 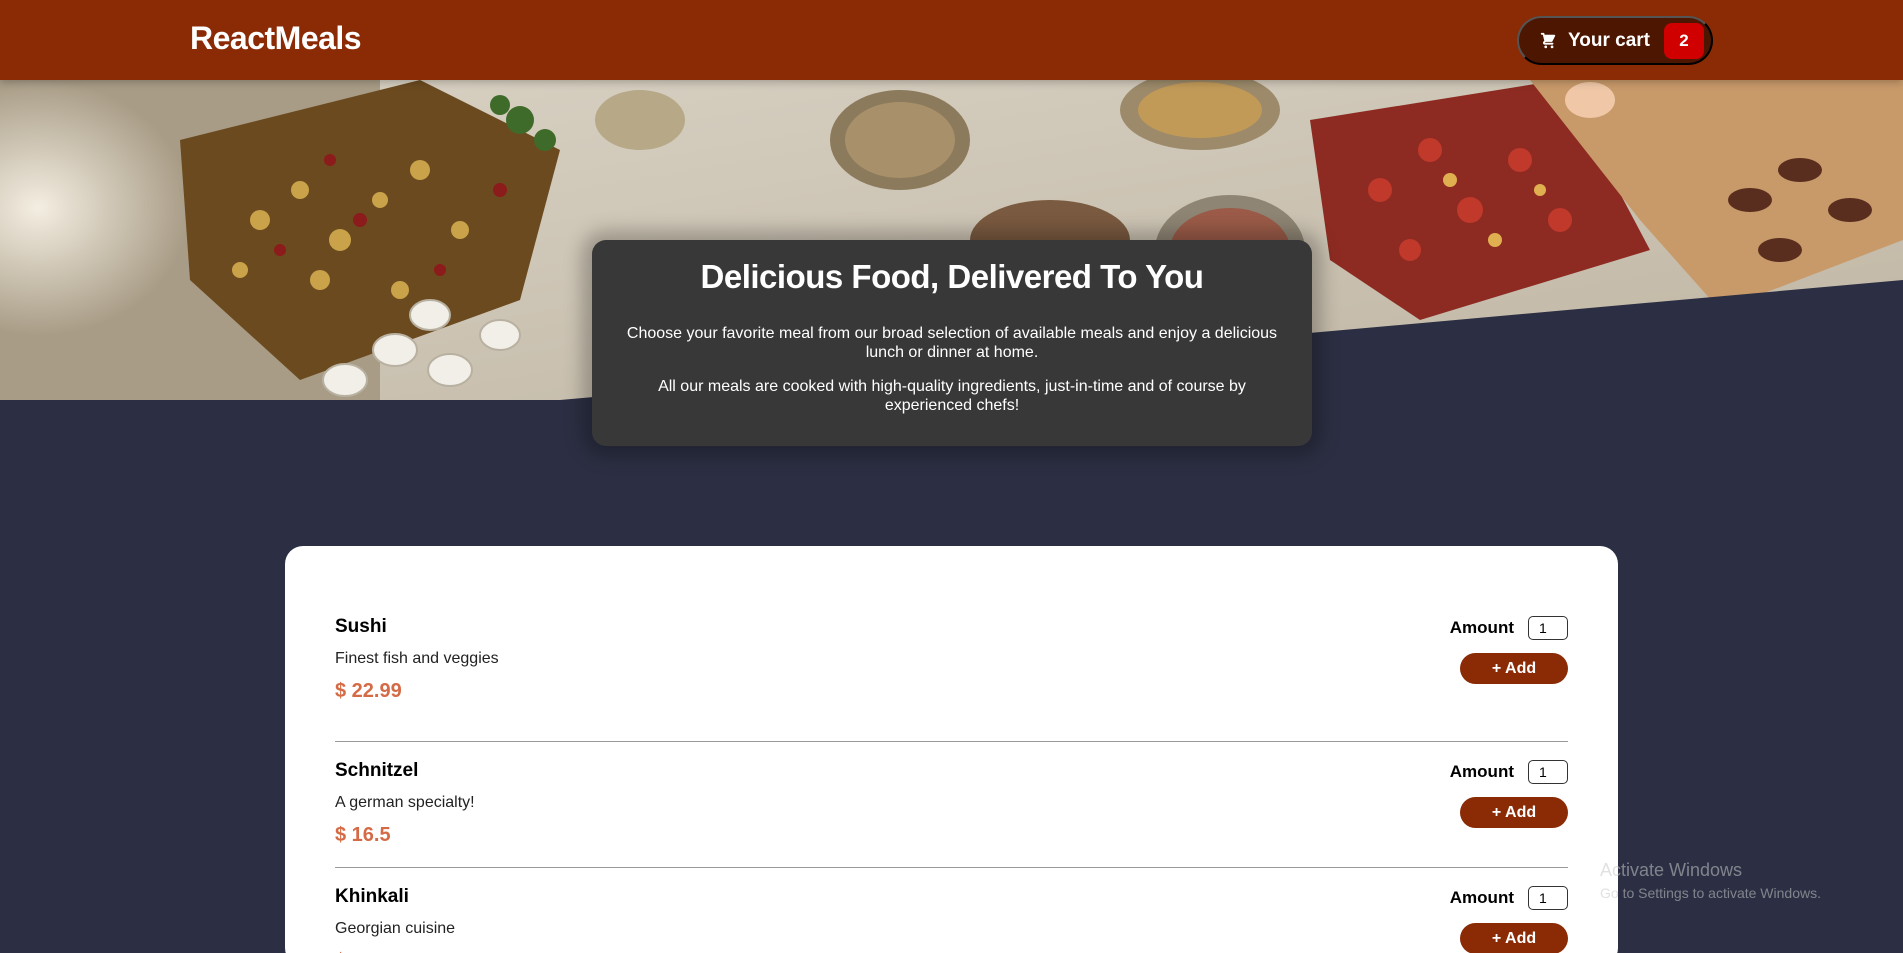 I want to click on watermark-subtitle: Go to Settings to activate Windows., so click(x=1710, y=893).